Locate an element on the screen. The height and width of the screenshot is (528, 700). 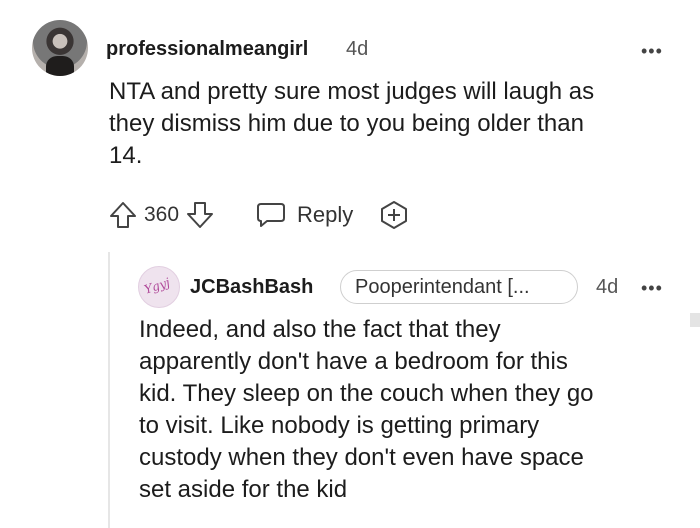
reply-body-line-2: apparently don't have a bedroom for this is located at coordinates (353, 361).